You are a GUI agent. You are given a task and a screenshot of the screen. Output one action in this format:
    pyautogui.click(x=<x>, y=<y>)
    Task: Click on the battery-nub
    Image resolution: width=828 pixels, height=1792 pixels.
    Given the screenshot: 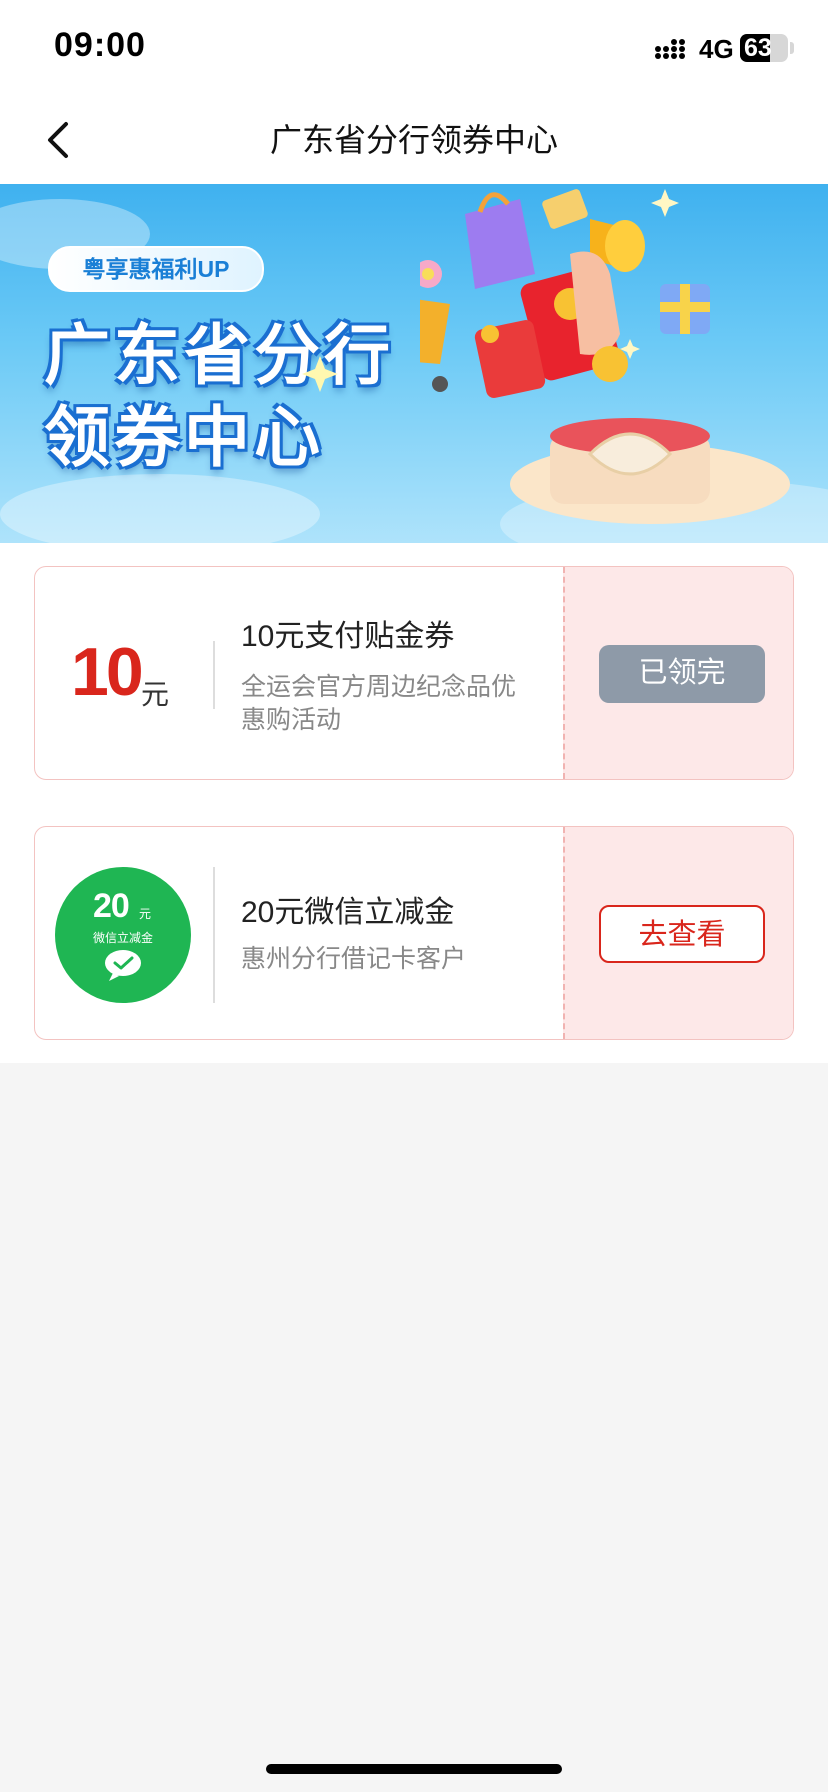 What is the action you would take?
    pyautogui.click(x=792, y=48)
    